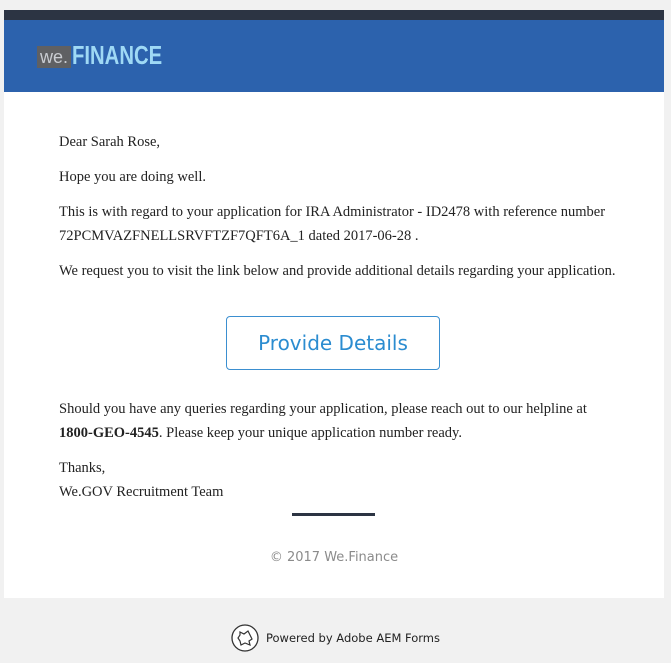 This screenshot has width=671, height=663. What do you see at coordinates (82, 468) in the screenshot?
I see `thanks-line: Thanks,` at bounding box center [82, 468].